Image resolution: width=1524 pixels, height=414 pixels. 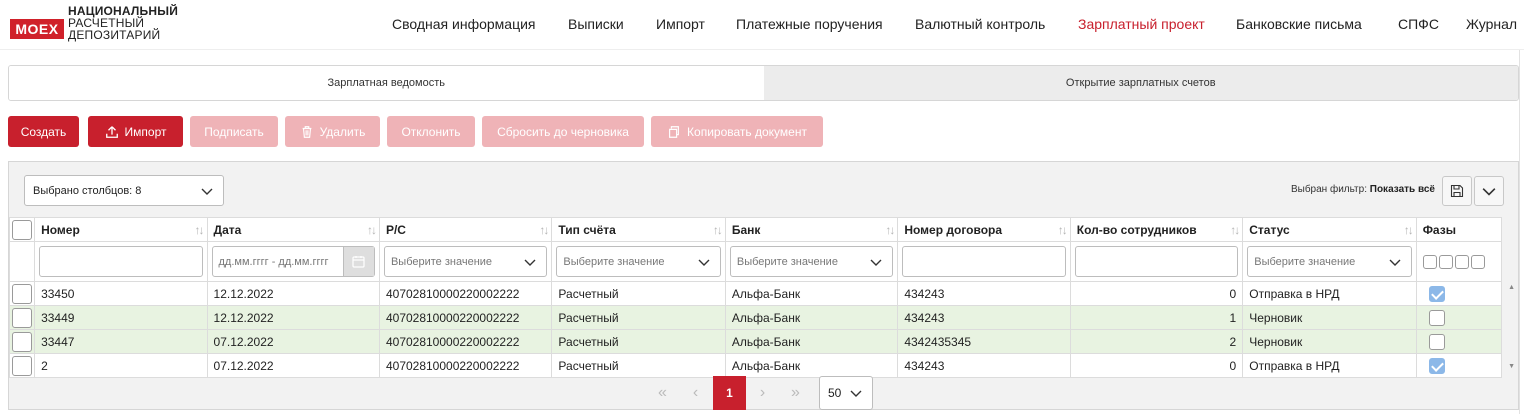 I want to click on create-button-label: Создать, so click(x=43, y=131).